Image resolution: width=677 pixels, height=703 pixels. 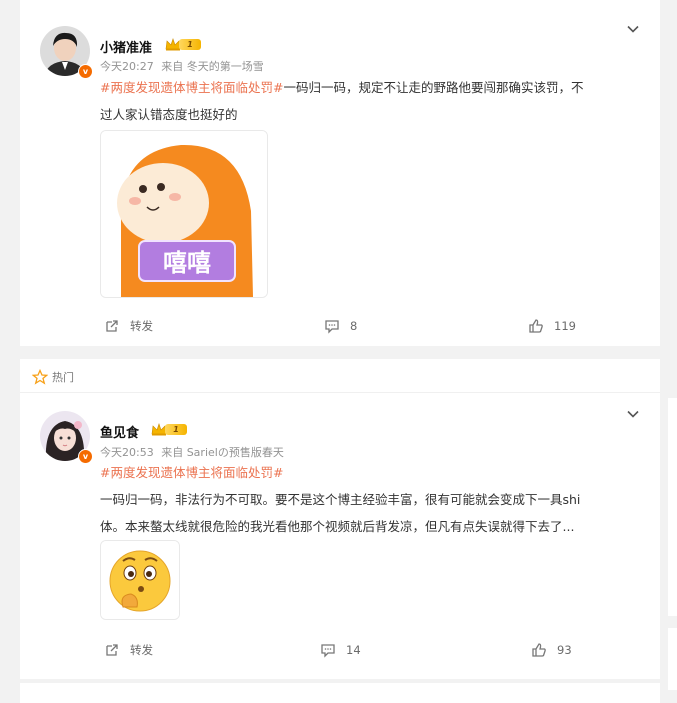 What do you see at coordinates (127, 66) in the screenshot?
I see `post-time: 今天20:27` at bounding box center [127, 66].